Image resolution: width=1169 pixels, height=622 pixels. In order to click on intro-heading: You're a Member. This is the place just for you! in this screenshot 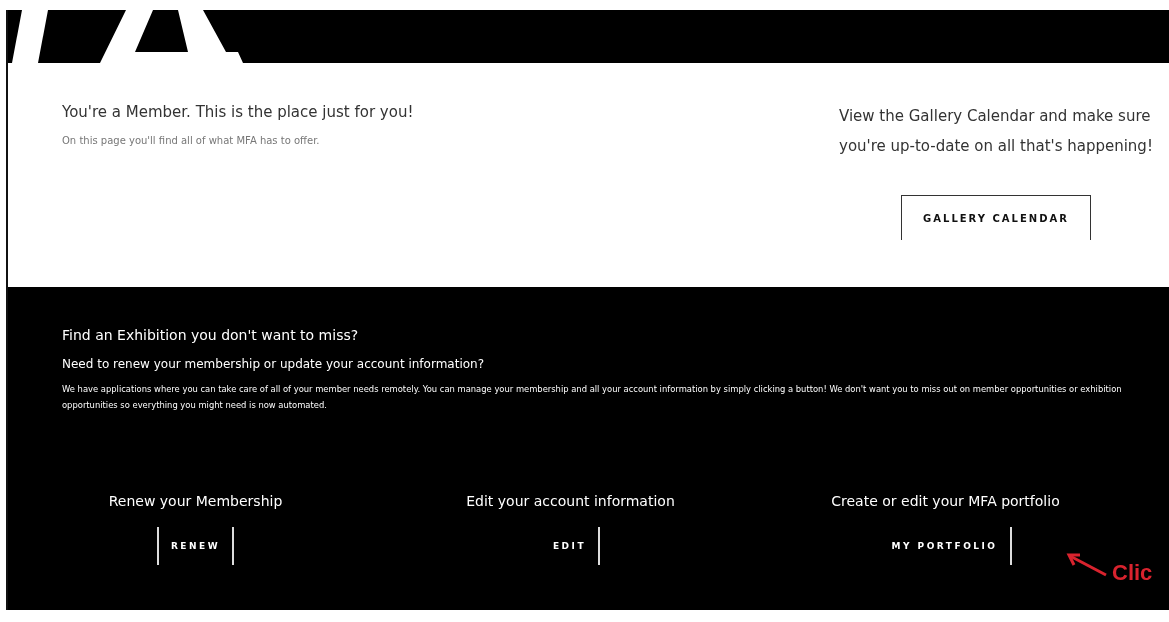, I will do `click(238, 112)`.